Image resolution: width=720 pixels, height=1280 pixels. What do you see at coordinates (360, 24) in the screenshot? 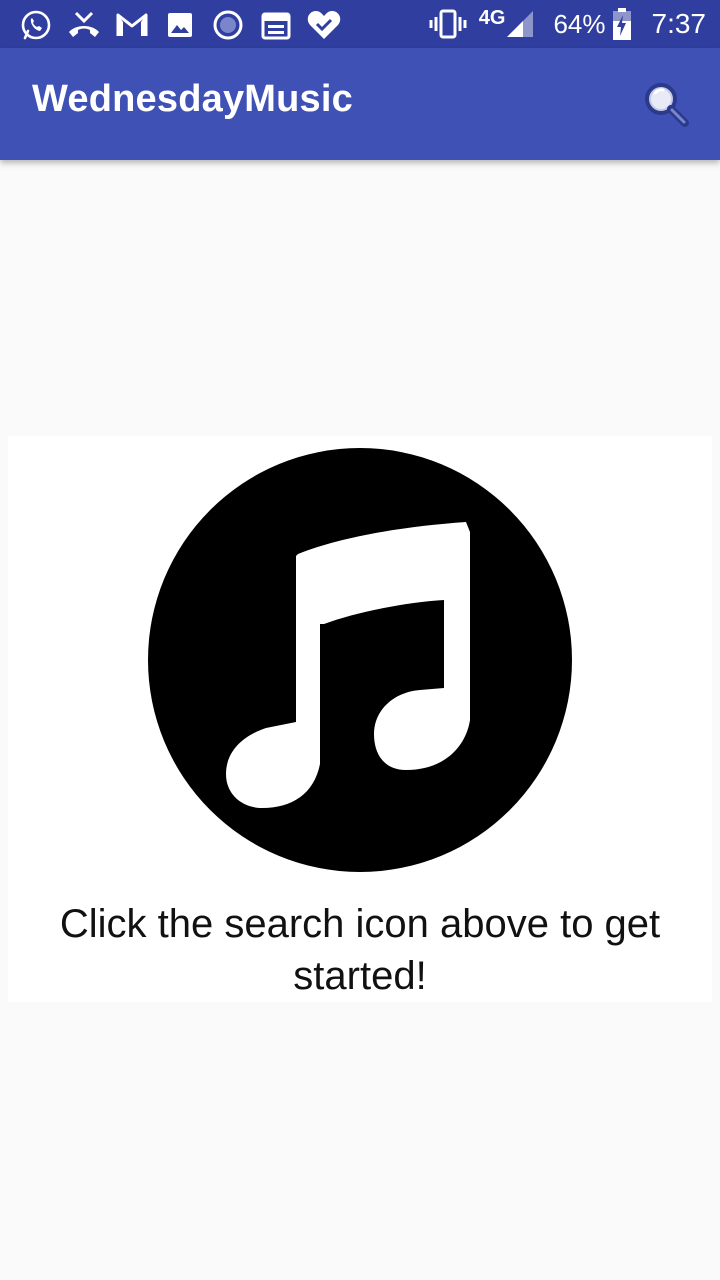
I see `status-bar: 4G 64% 7:37` at bounding box center [360, 24].